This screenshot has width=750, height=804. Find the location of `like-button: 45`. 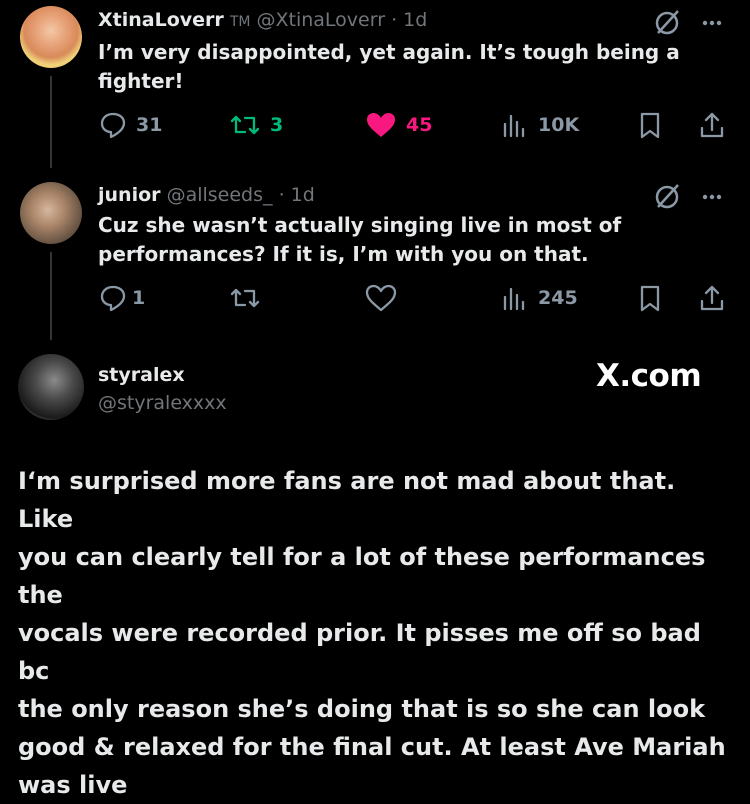

like-button: 45 is located at coordinates (398, 125).